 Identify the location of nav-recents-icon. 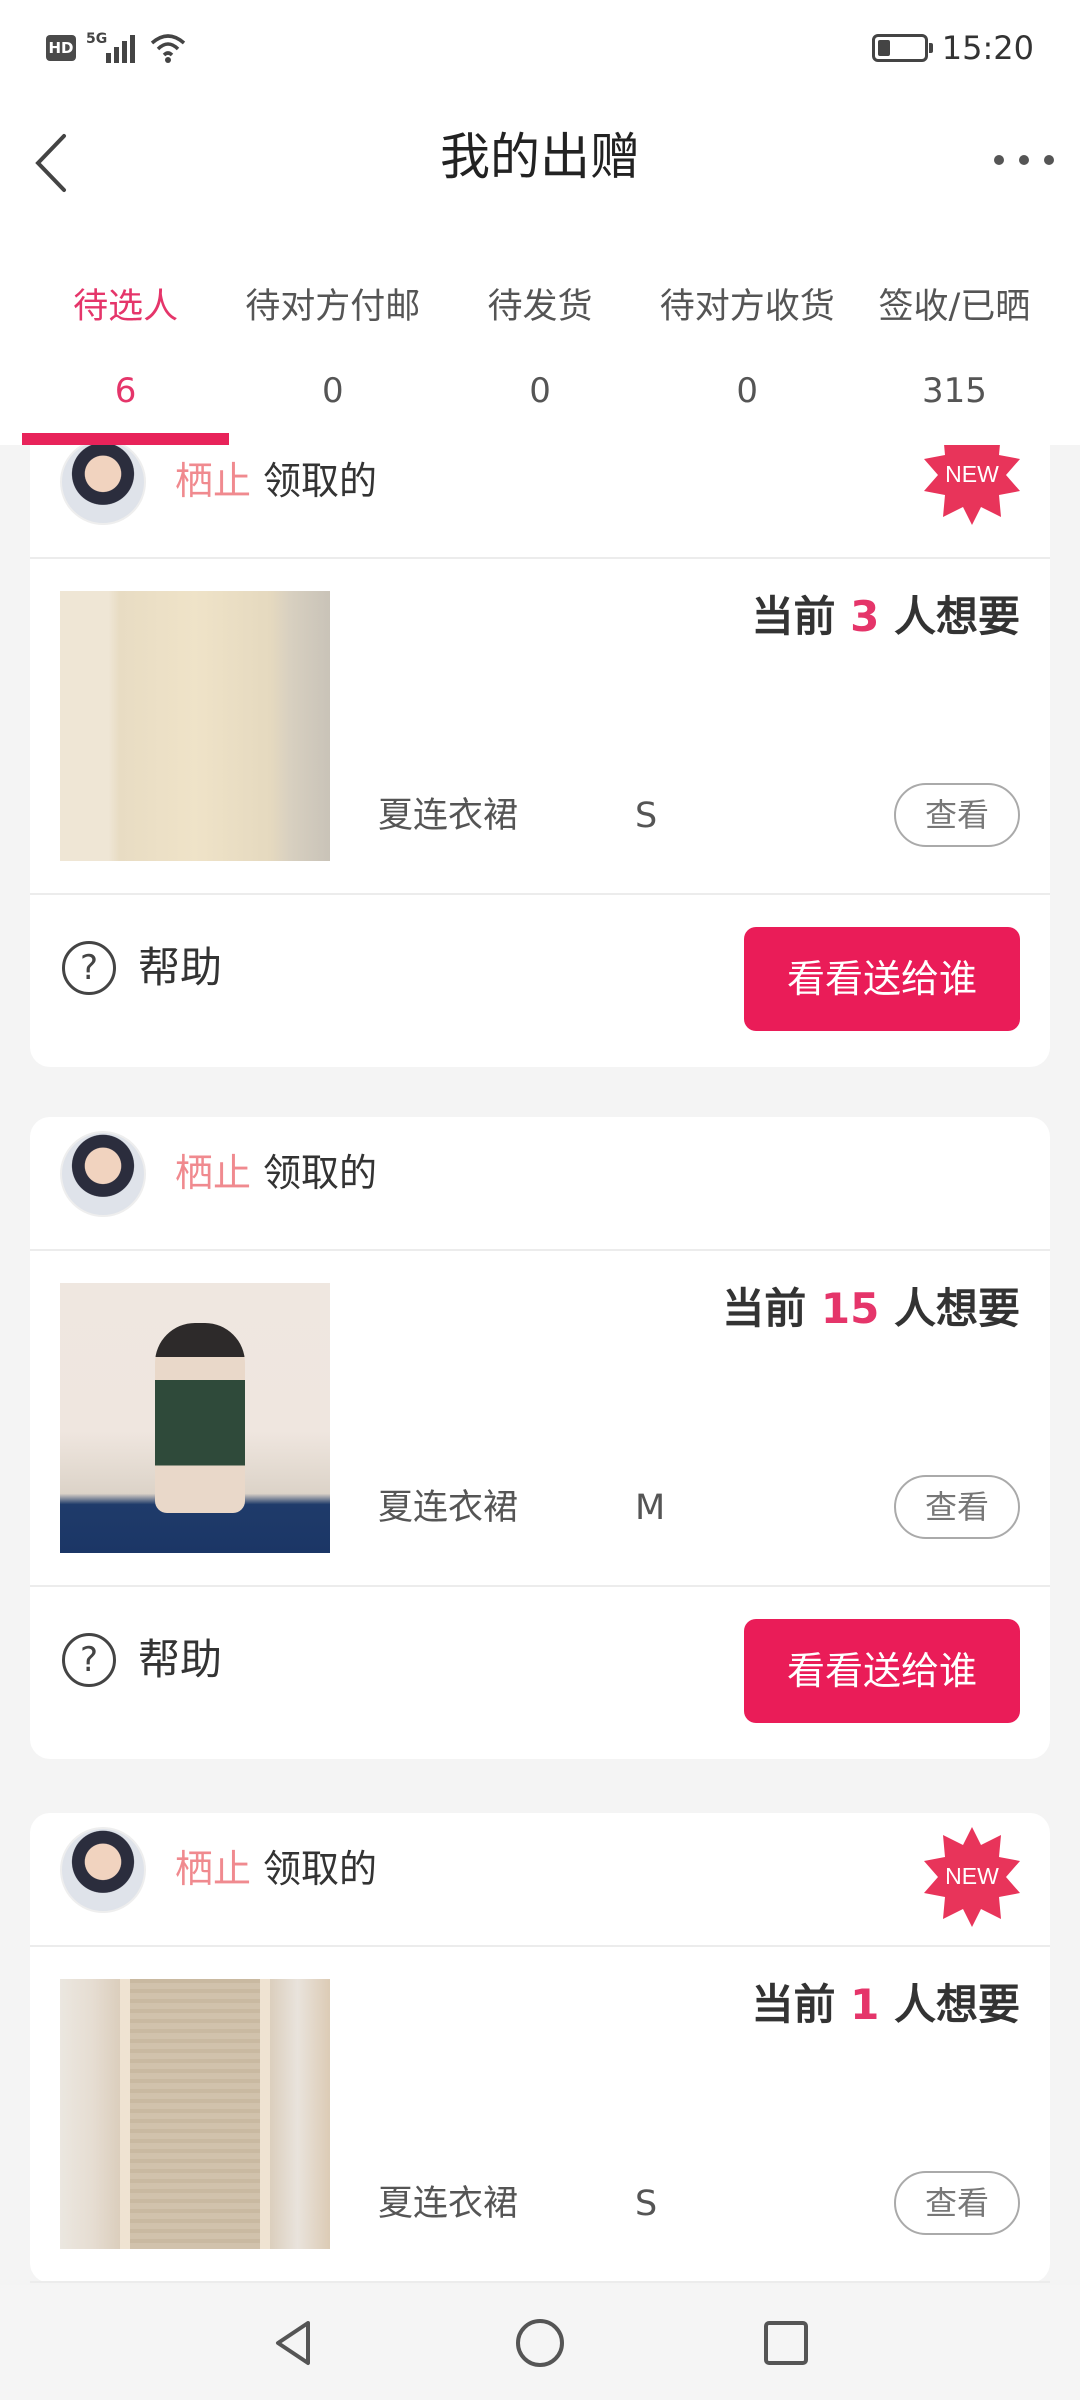
(786, 2343).